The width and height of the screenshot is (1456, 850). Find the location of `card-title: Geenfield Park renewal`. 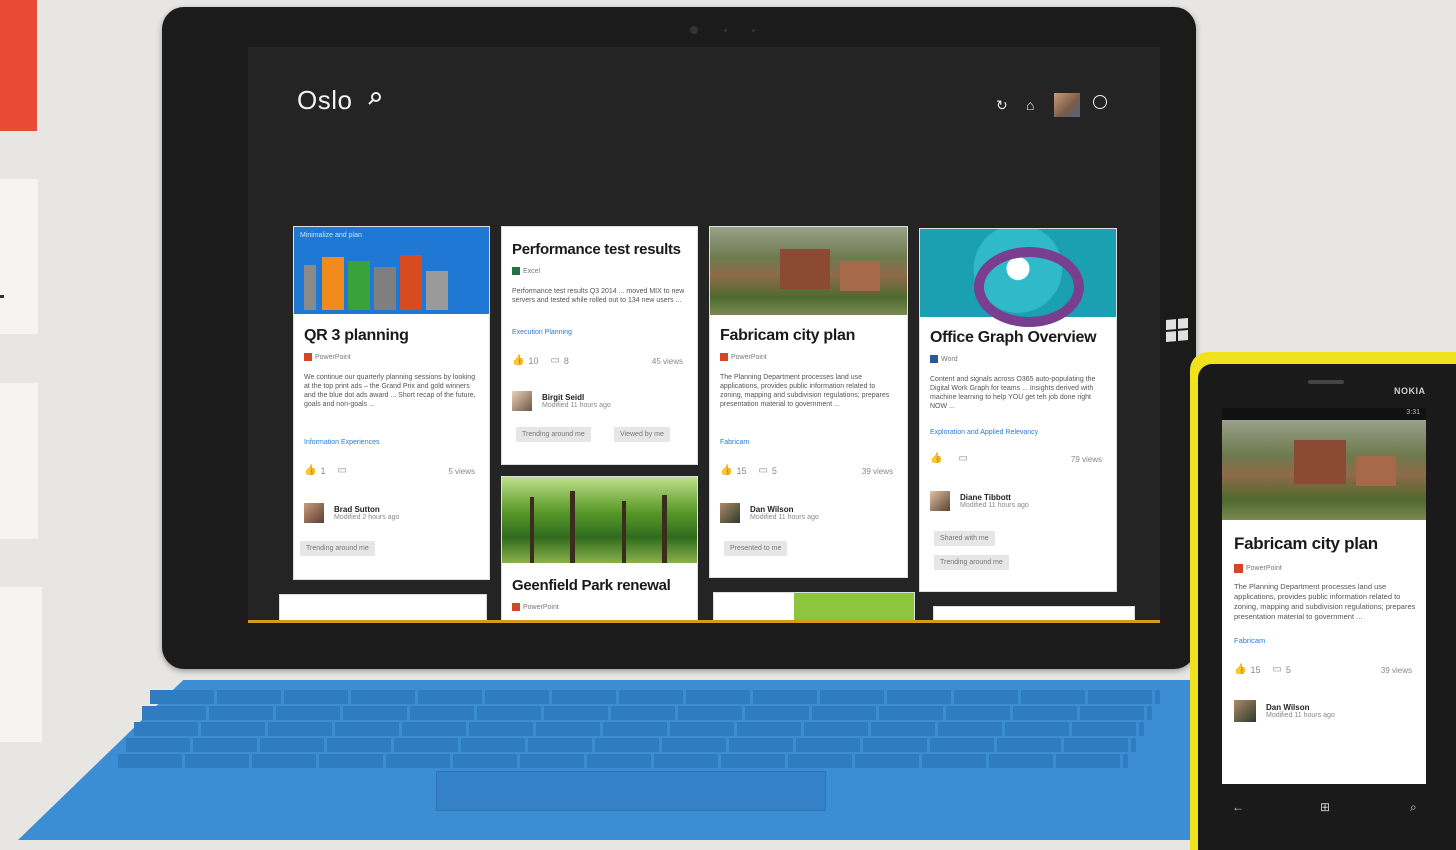

card-title: Geenfield Park renewal is located at coordinates (591, 585).